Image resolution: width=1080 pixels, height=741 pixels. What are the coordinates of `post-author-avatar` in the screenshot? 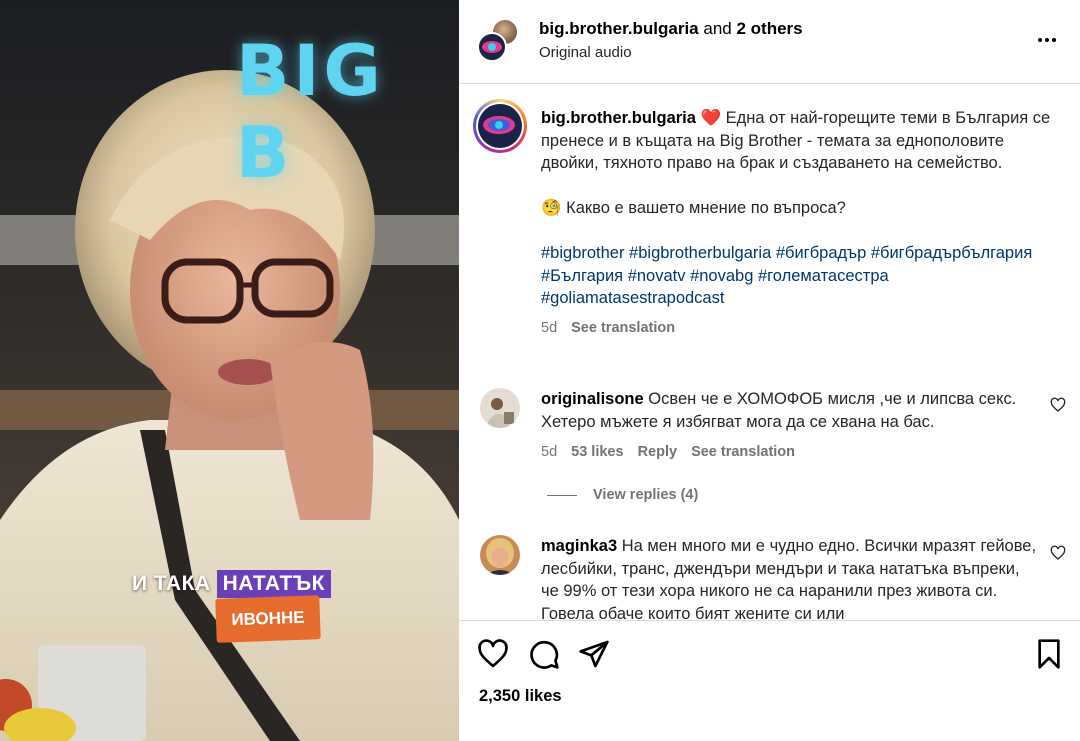 It's located at (500, 126).